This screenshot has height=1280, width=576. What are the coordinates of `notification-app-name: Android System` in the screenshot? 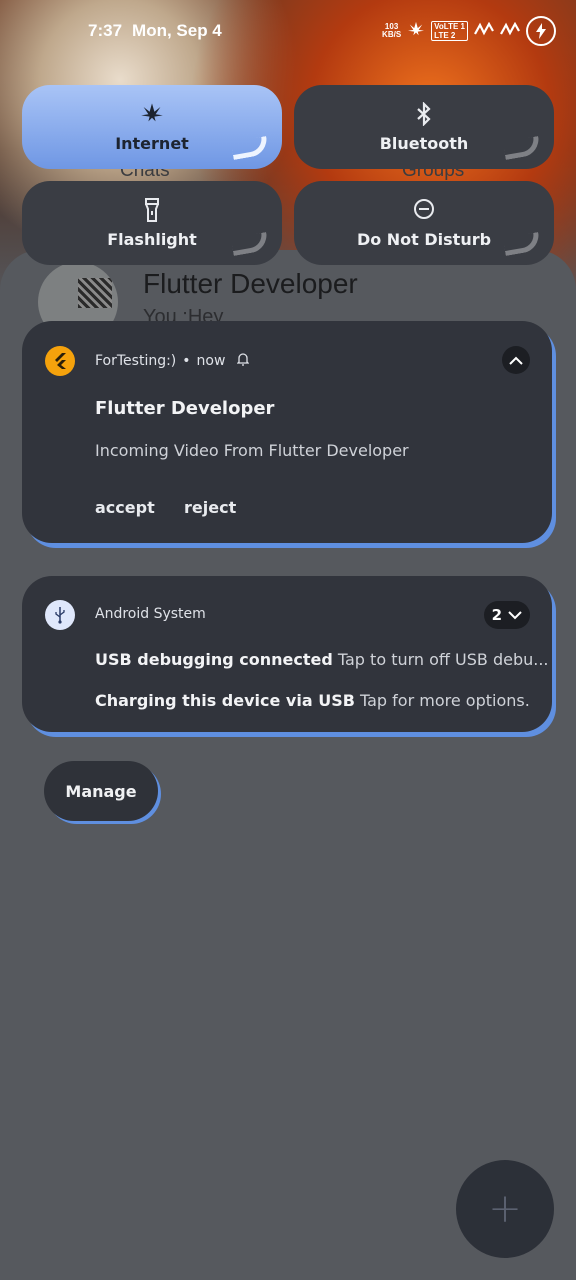 It's located at (150, 614).